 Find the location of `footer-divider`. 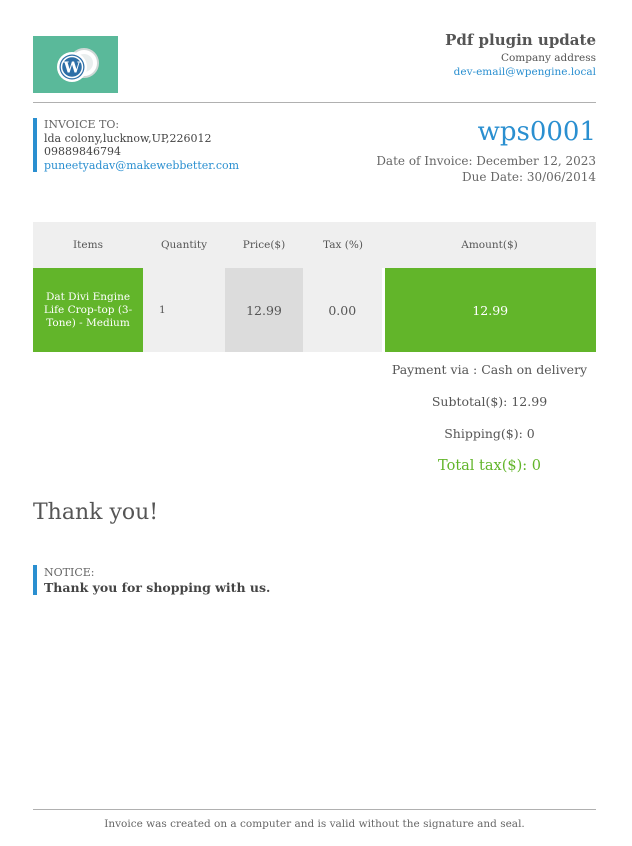

footer-divider is located at coordinates (314, 809).